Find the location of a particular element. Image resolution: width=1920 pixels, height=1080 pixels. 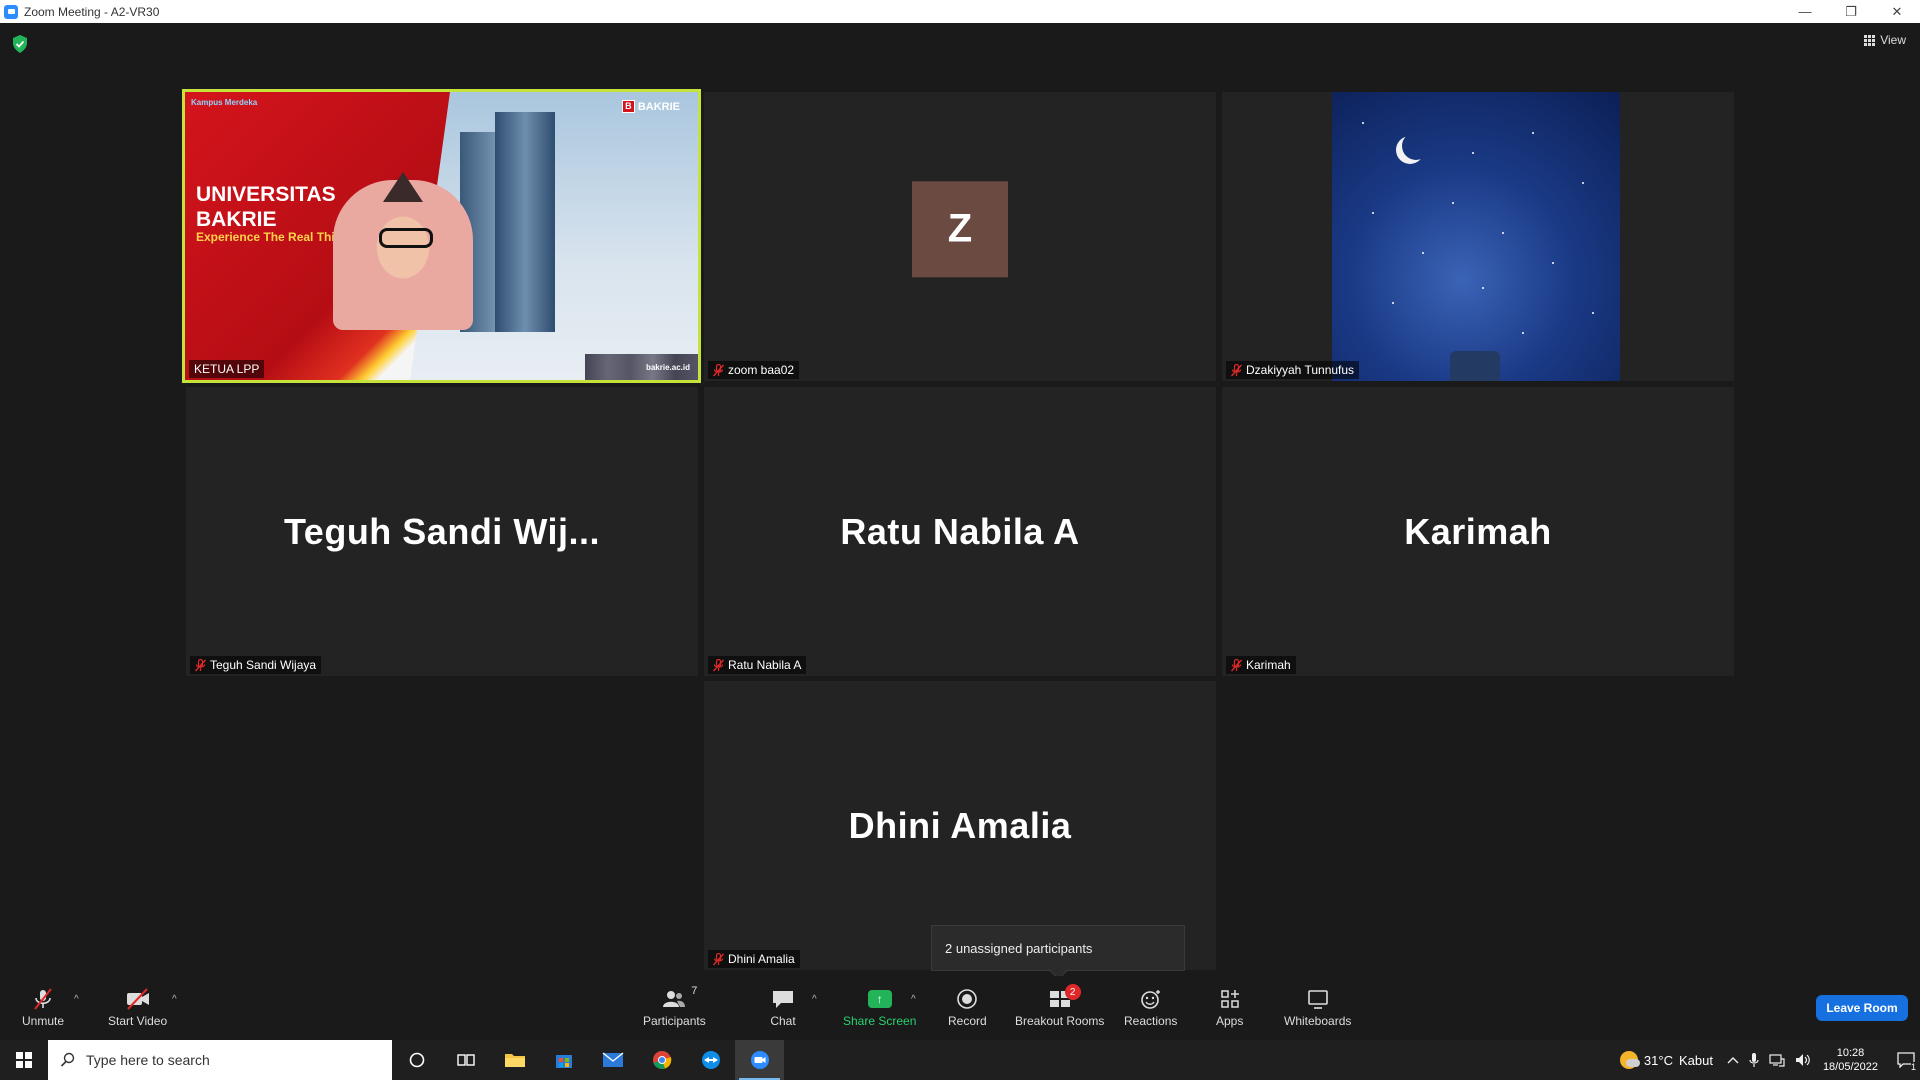

close-button: ✕ is located at coordinates (1897, 11).